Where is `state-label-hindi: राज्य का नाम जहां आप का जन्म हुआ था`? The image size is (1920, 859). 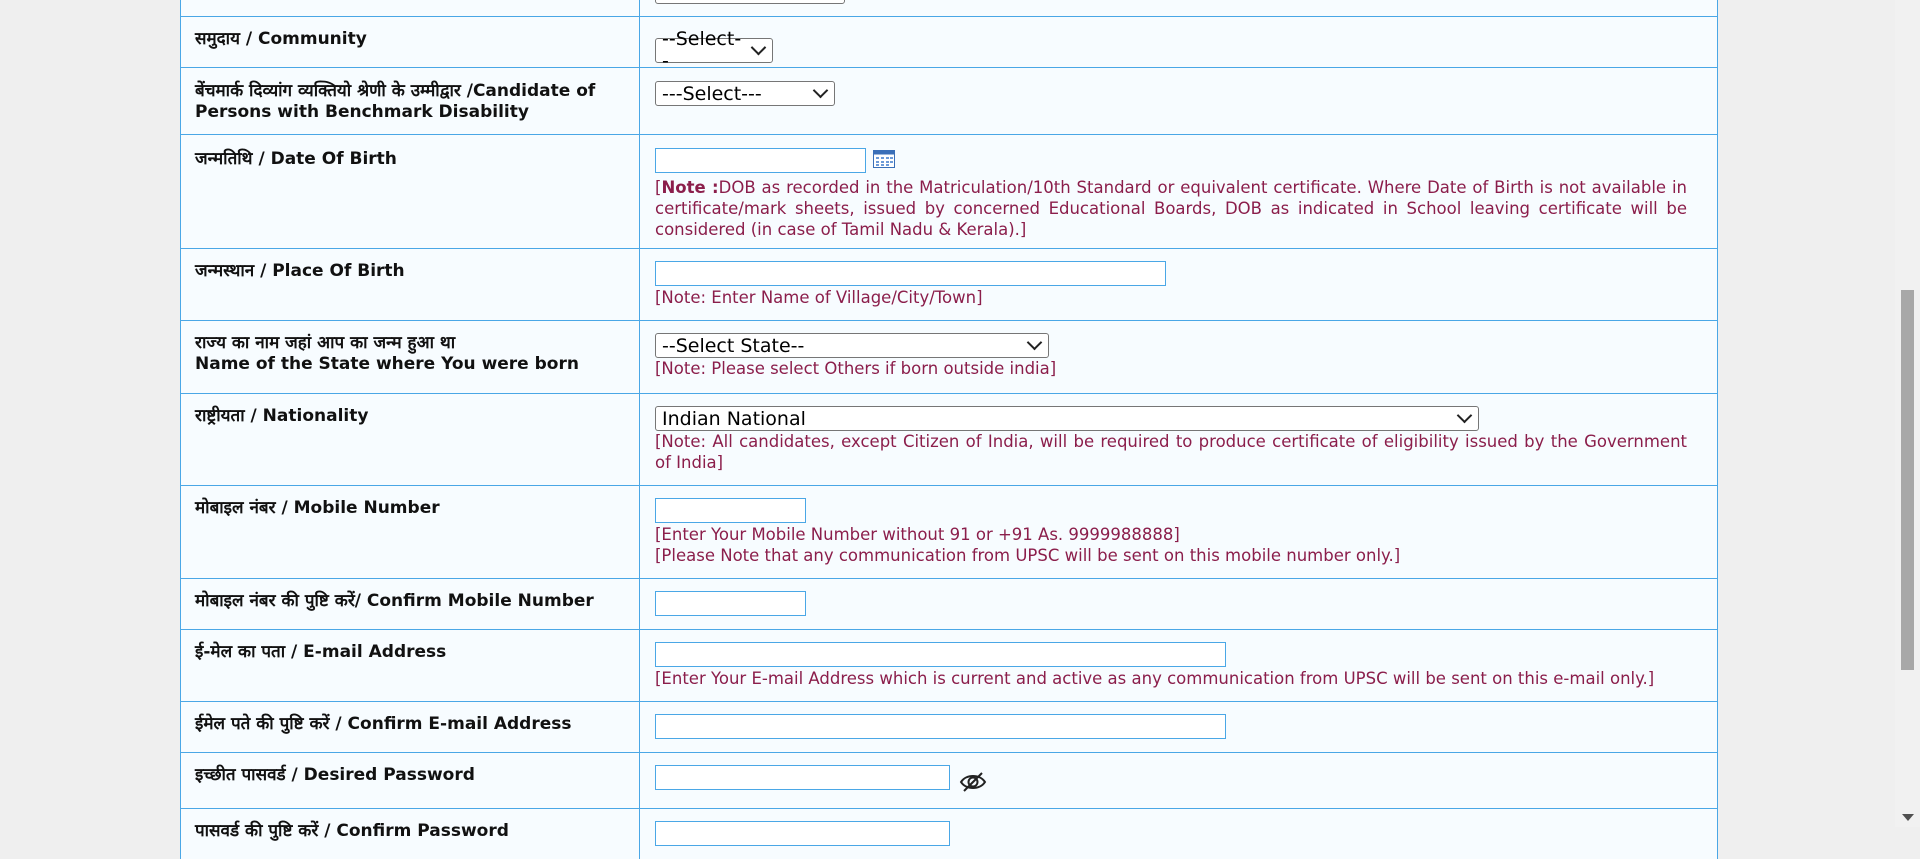 state-label-hindi: राज्य का नाम जहां आप का जन्म हुआ था is located at coordinates (325, 343).